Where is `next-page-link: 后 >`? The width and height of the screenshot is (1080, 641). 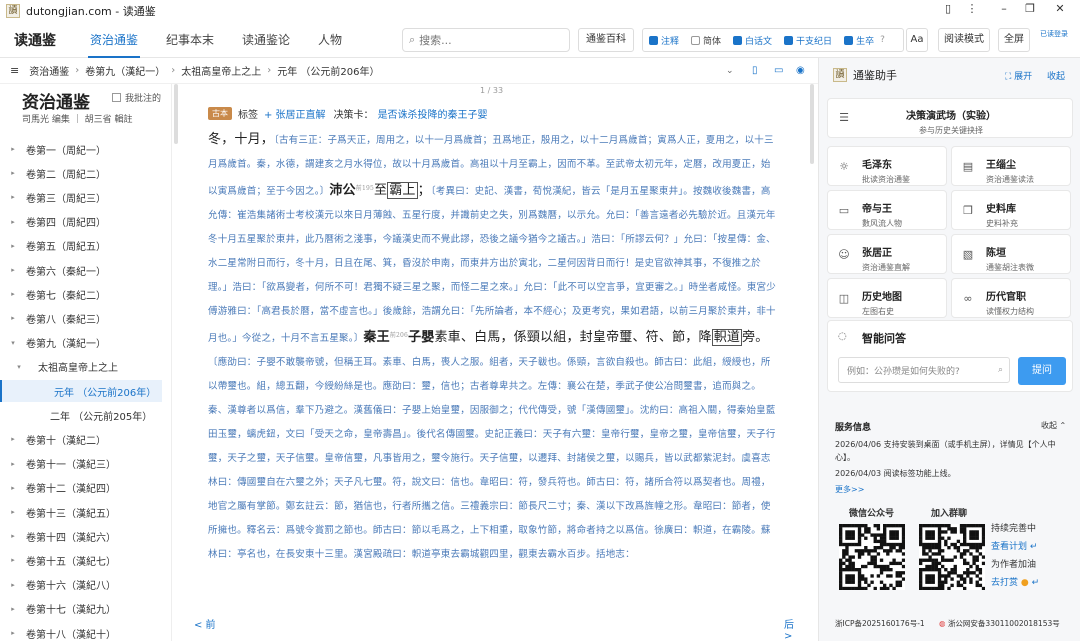
next-page-link: 后 > is located at coordinates (793, 628).